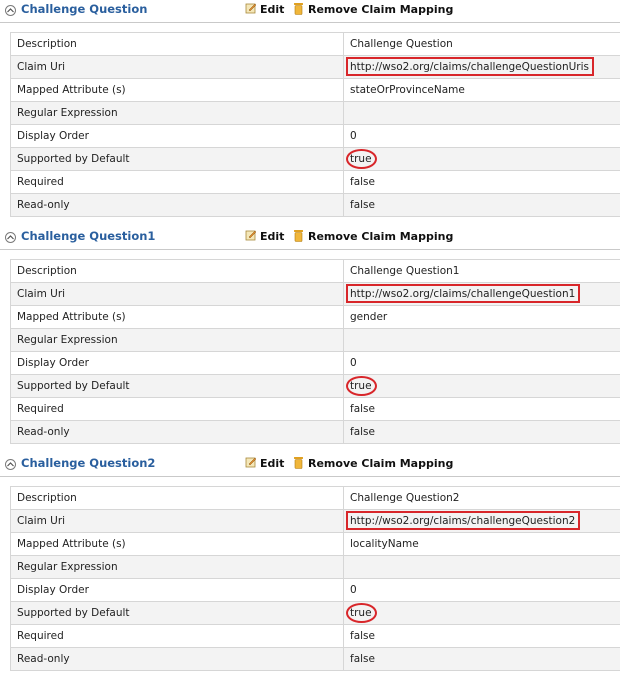  What do you see at coordinates (481, 90) in the screenshot?
I see `mapped-attribute-value: stateOrProvinceName` at bounding box center [481, 90].